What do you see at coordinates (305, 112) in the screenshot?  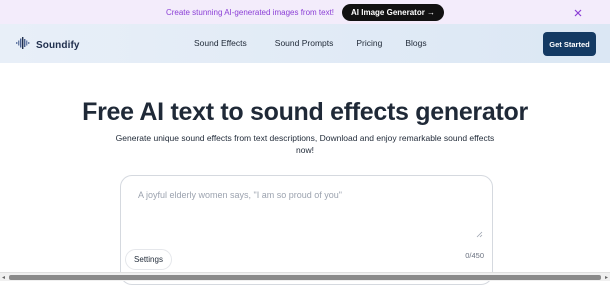 I see `page-title: Free AI text to sound effects generator` at bounding box center [305, 112].